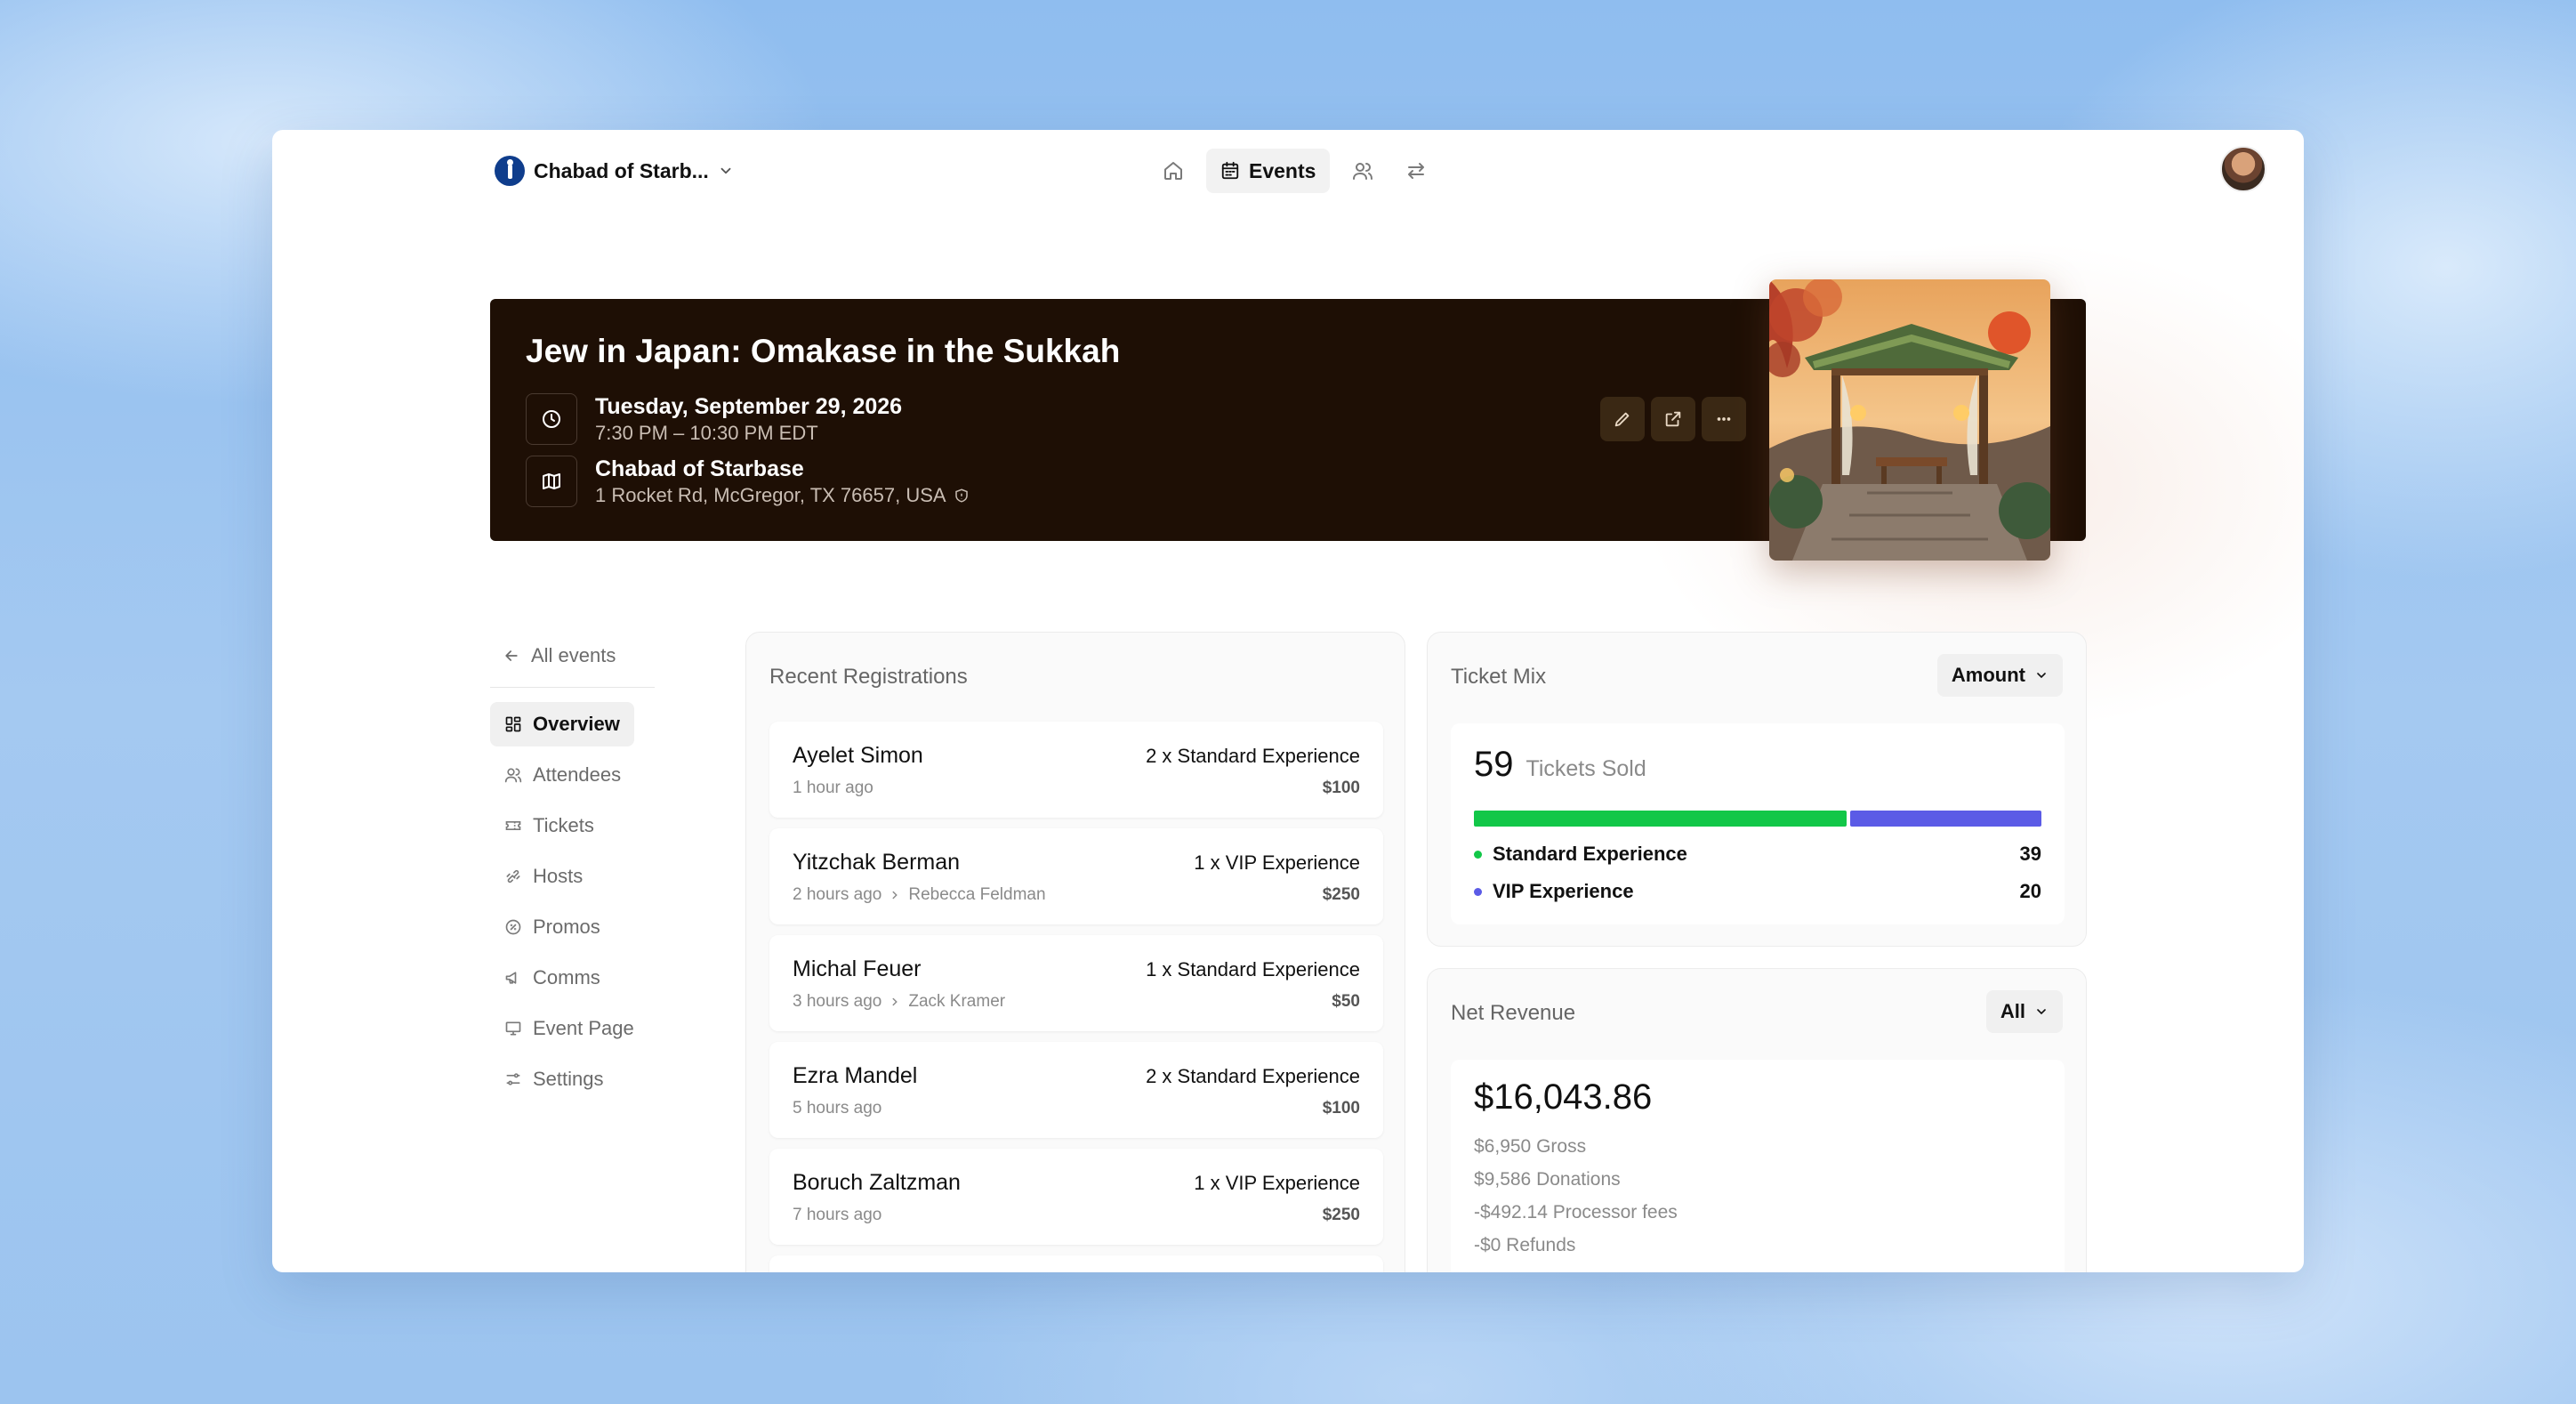 The image size is (2576, 1404). I want to click on more-options-button, so click(1724, 419).